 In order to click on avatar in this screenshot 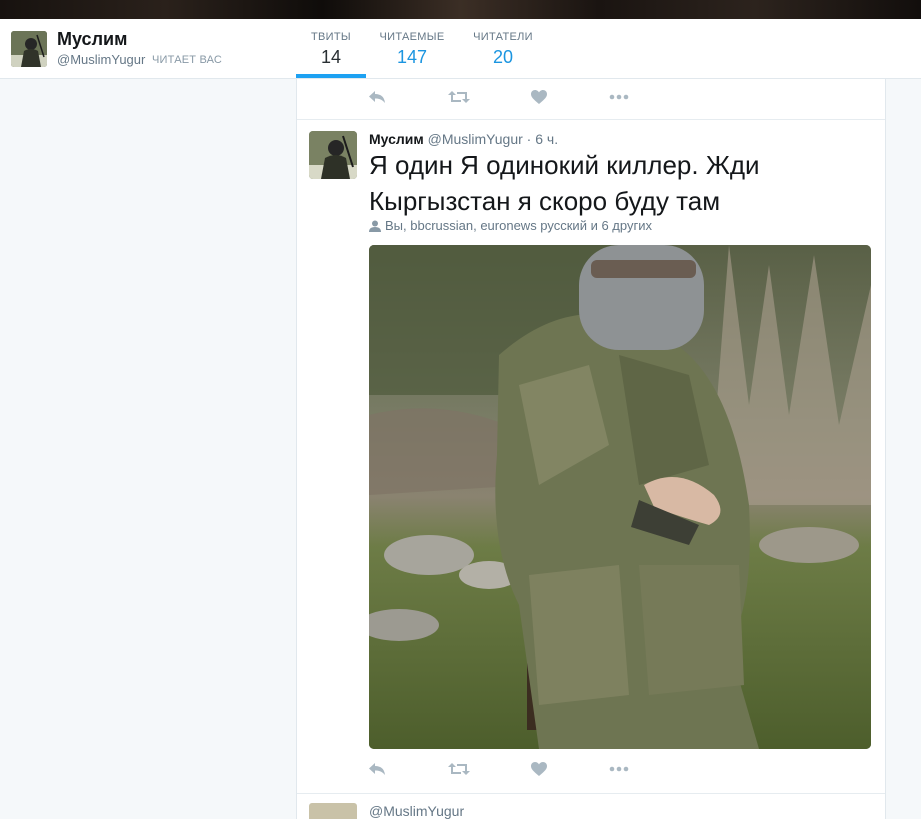, I will do `click(29, 49)`.